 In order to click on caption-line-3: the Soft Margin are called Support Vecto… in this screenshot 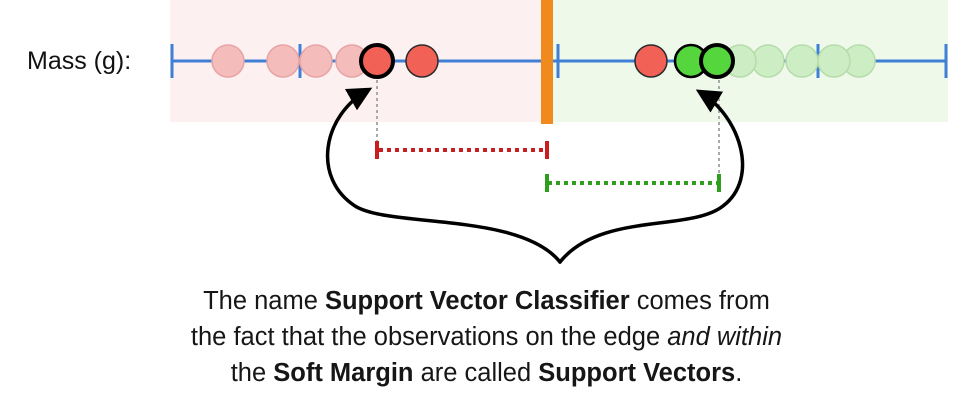, I will do `click(486, 373)`.